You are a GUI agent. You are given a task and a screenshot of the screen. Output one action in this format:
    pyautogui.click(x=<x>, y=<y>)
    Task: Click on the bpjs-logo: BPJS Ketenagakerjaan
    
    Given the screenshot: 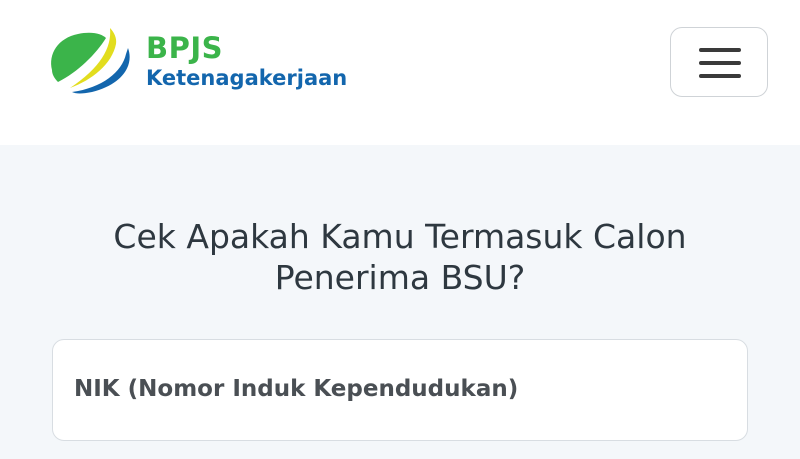 What is the action you would take?
    pyautogui.click(x=203, y=64)
    